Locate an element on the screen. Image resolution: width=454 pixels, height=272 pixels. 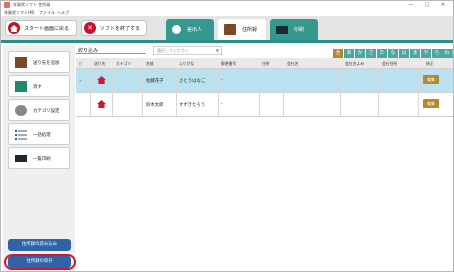
menu-bar: 年賀状ソフト(M) ファイル ヘルプ is located at coordinates (227, 12).